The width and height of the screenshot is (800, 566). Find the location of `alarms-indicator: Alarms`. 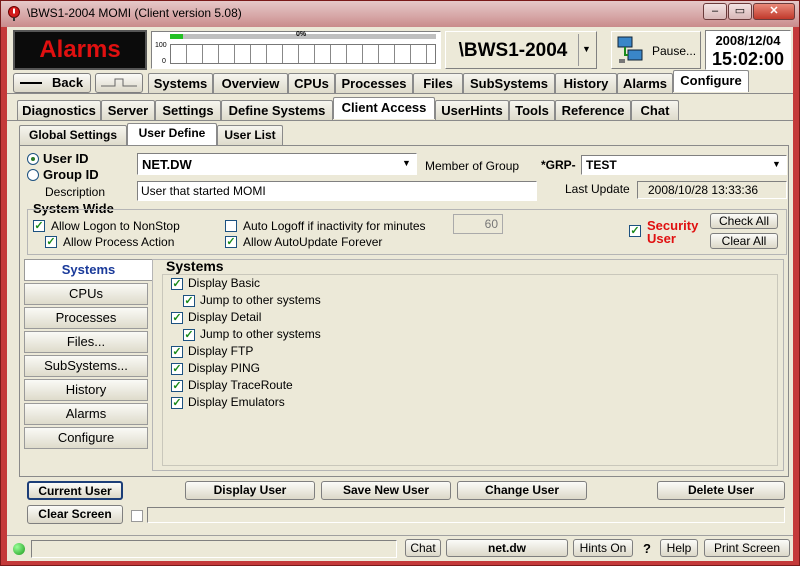

alarms-indicator: Alarms is located at coordinates (80, 50).